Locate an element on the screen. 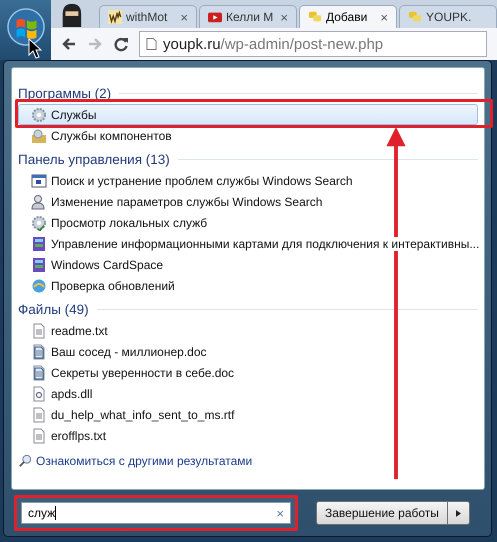  result-item: erofflps.txt is located at coordinates (248, 435).